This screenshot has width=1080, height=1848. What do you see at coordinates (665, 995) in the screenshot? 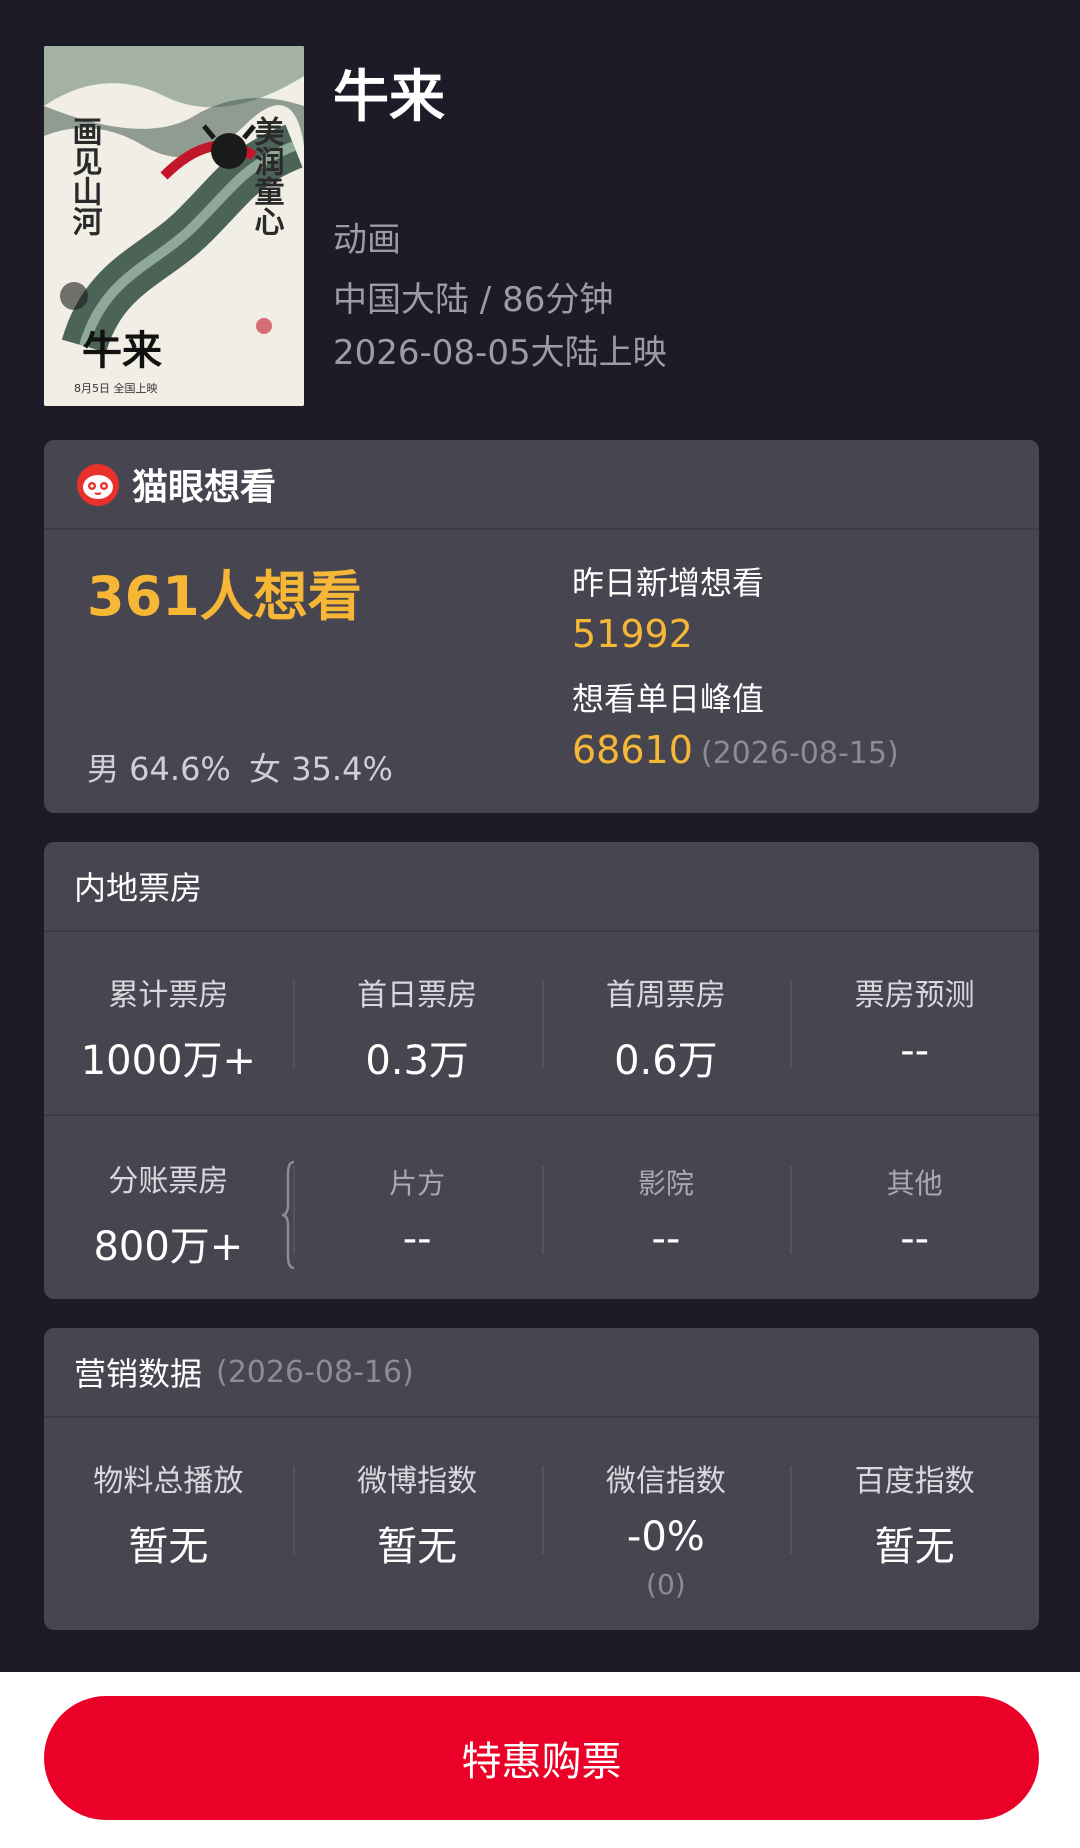
I see `stat-label: 首周票房` at bounding box center [665, 995].